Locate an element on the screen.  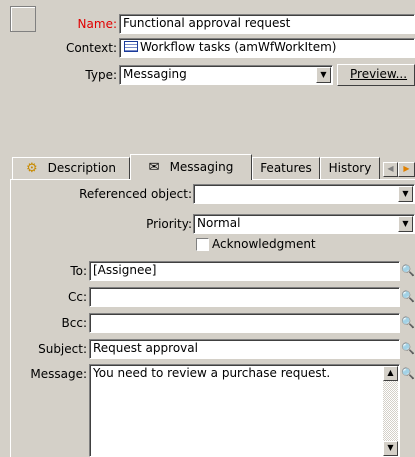
context-value: Workflow tasks (amWfWorkItem) is located at coordinates (238, 47).